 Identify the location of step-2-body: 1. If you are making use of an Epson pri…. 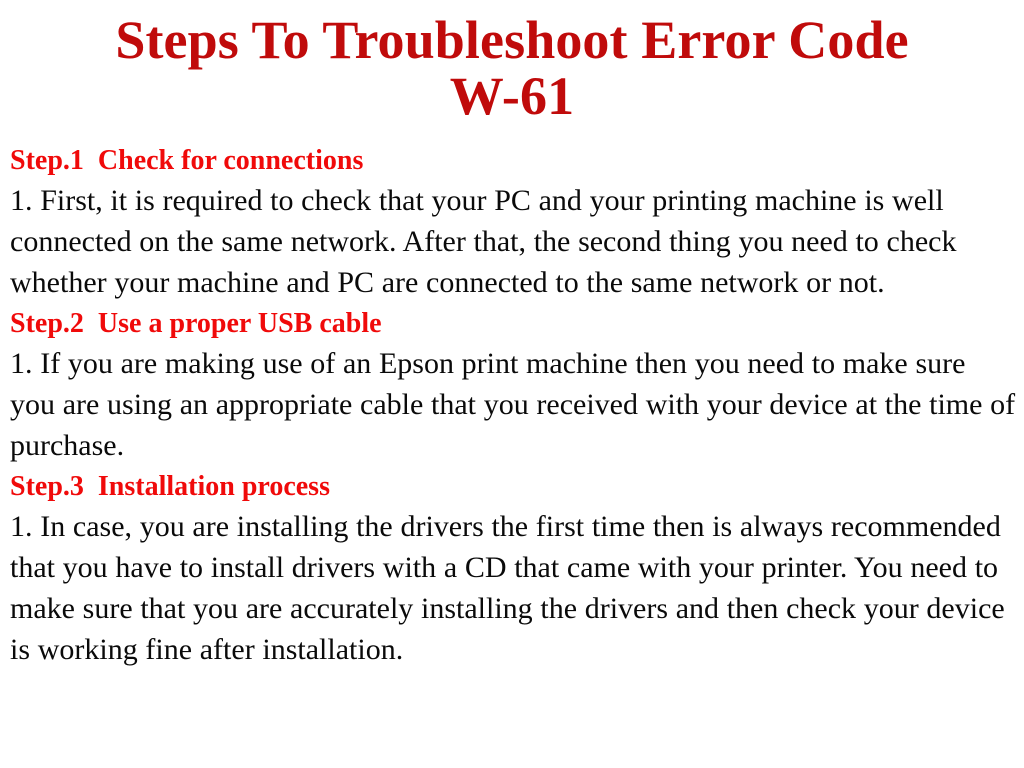
(513, 404).